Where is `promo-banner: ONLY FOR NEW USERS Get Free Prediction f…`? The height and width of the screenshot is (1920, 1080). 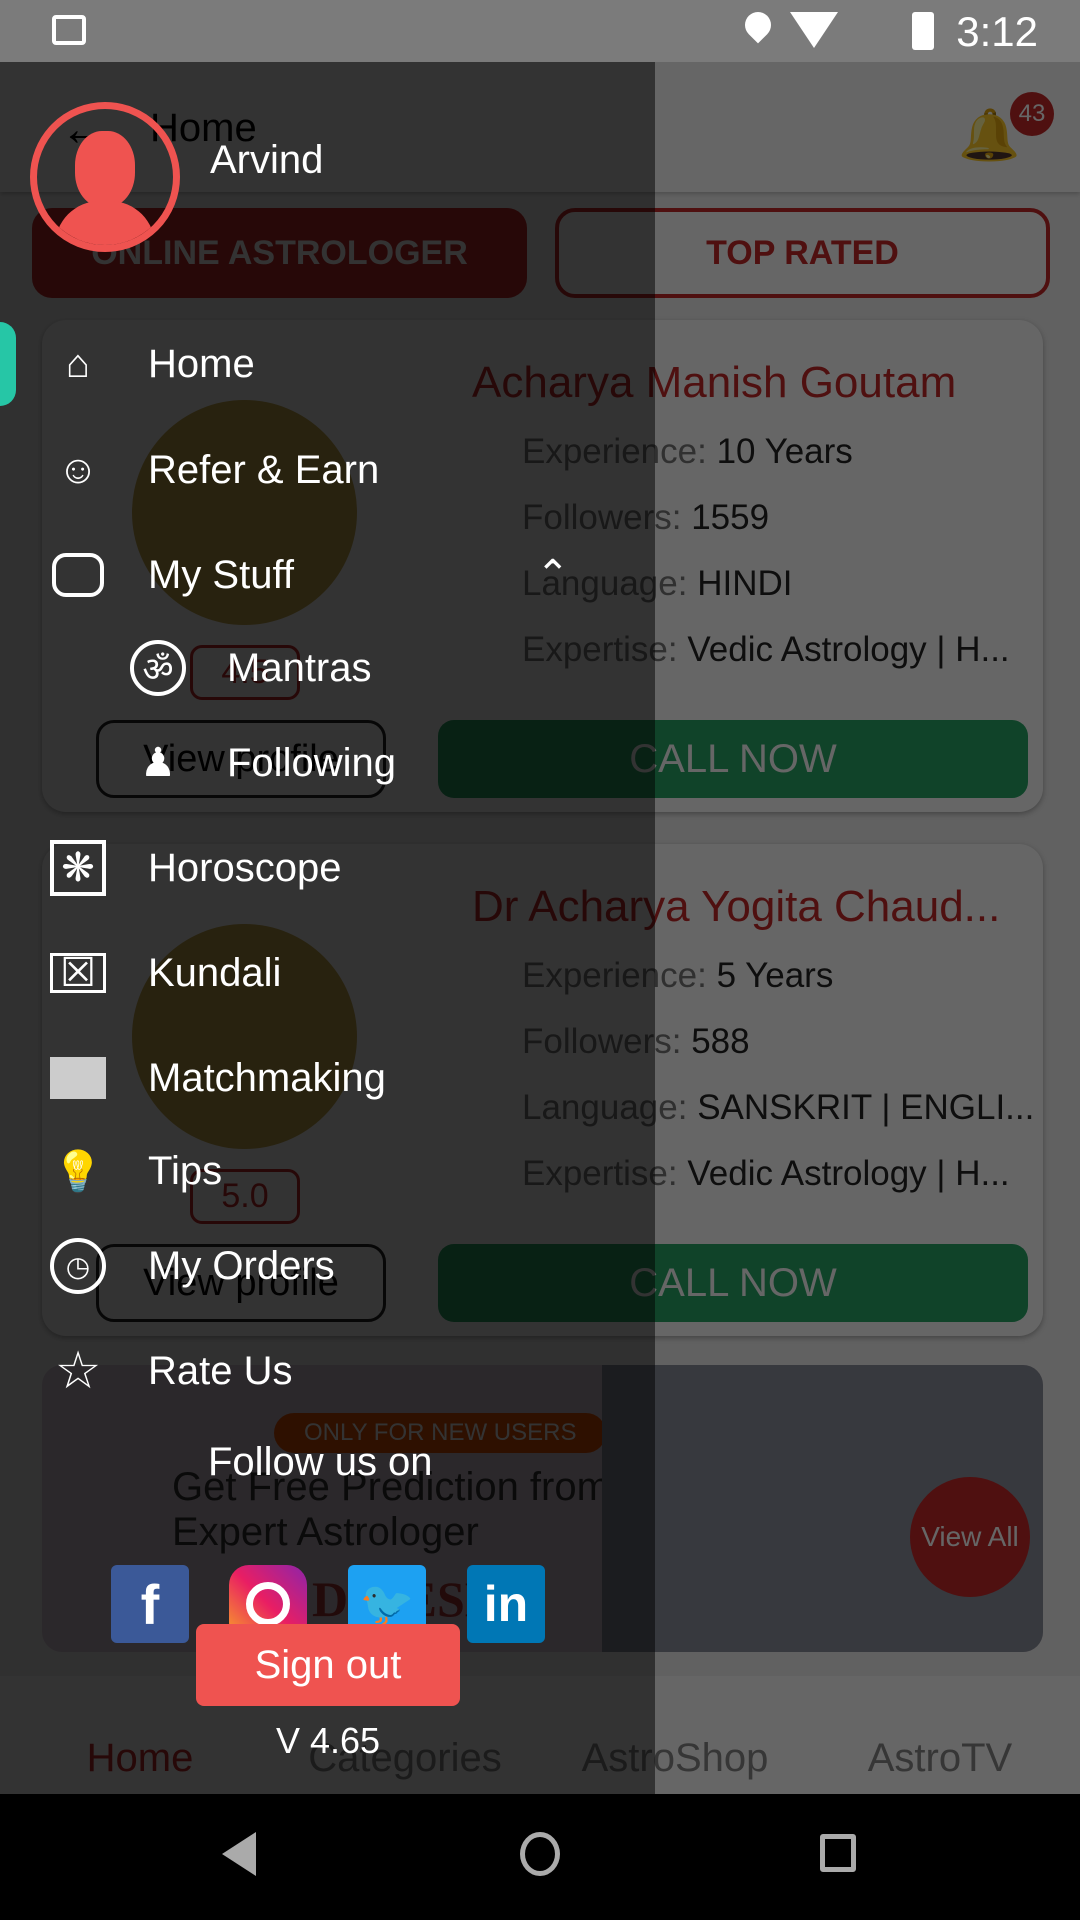
promo-banner: ONLY FOR NEW USERS Get Free Prediction f… is located at coordinates (542, 1508).